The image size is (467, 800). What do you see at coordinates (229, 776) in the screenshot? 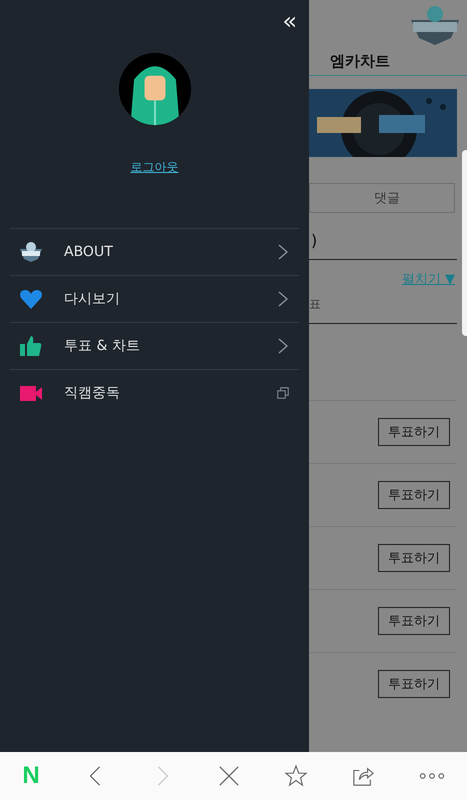
I see `close-icon` at bounding box center [229, 776].